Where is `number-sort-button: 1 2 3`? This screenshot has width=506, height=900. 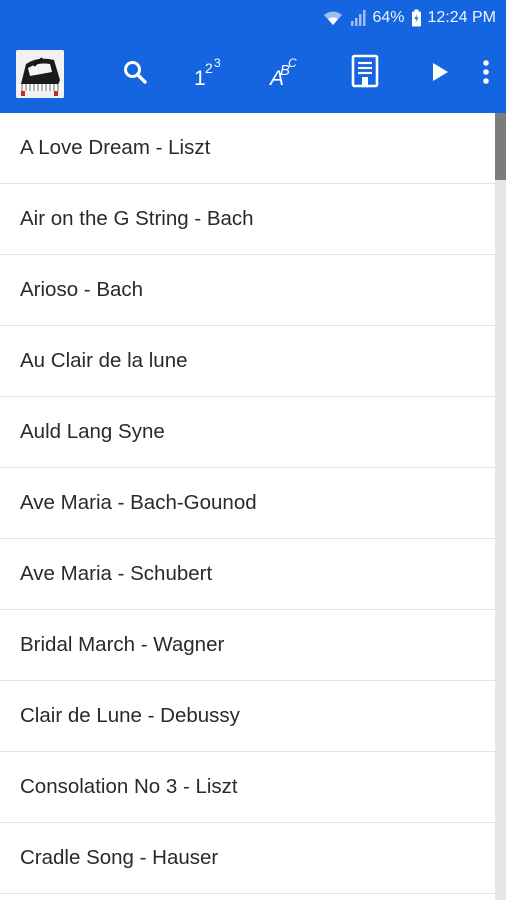 number-sort-button: 1 2 3 is located at coordinates (208, 74).